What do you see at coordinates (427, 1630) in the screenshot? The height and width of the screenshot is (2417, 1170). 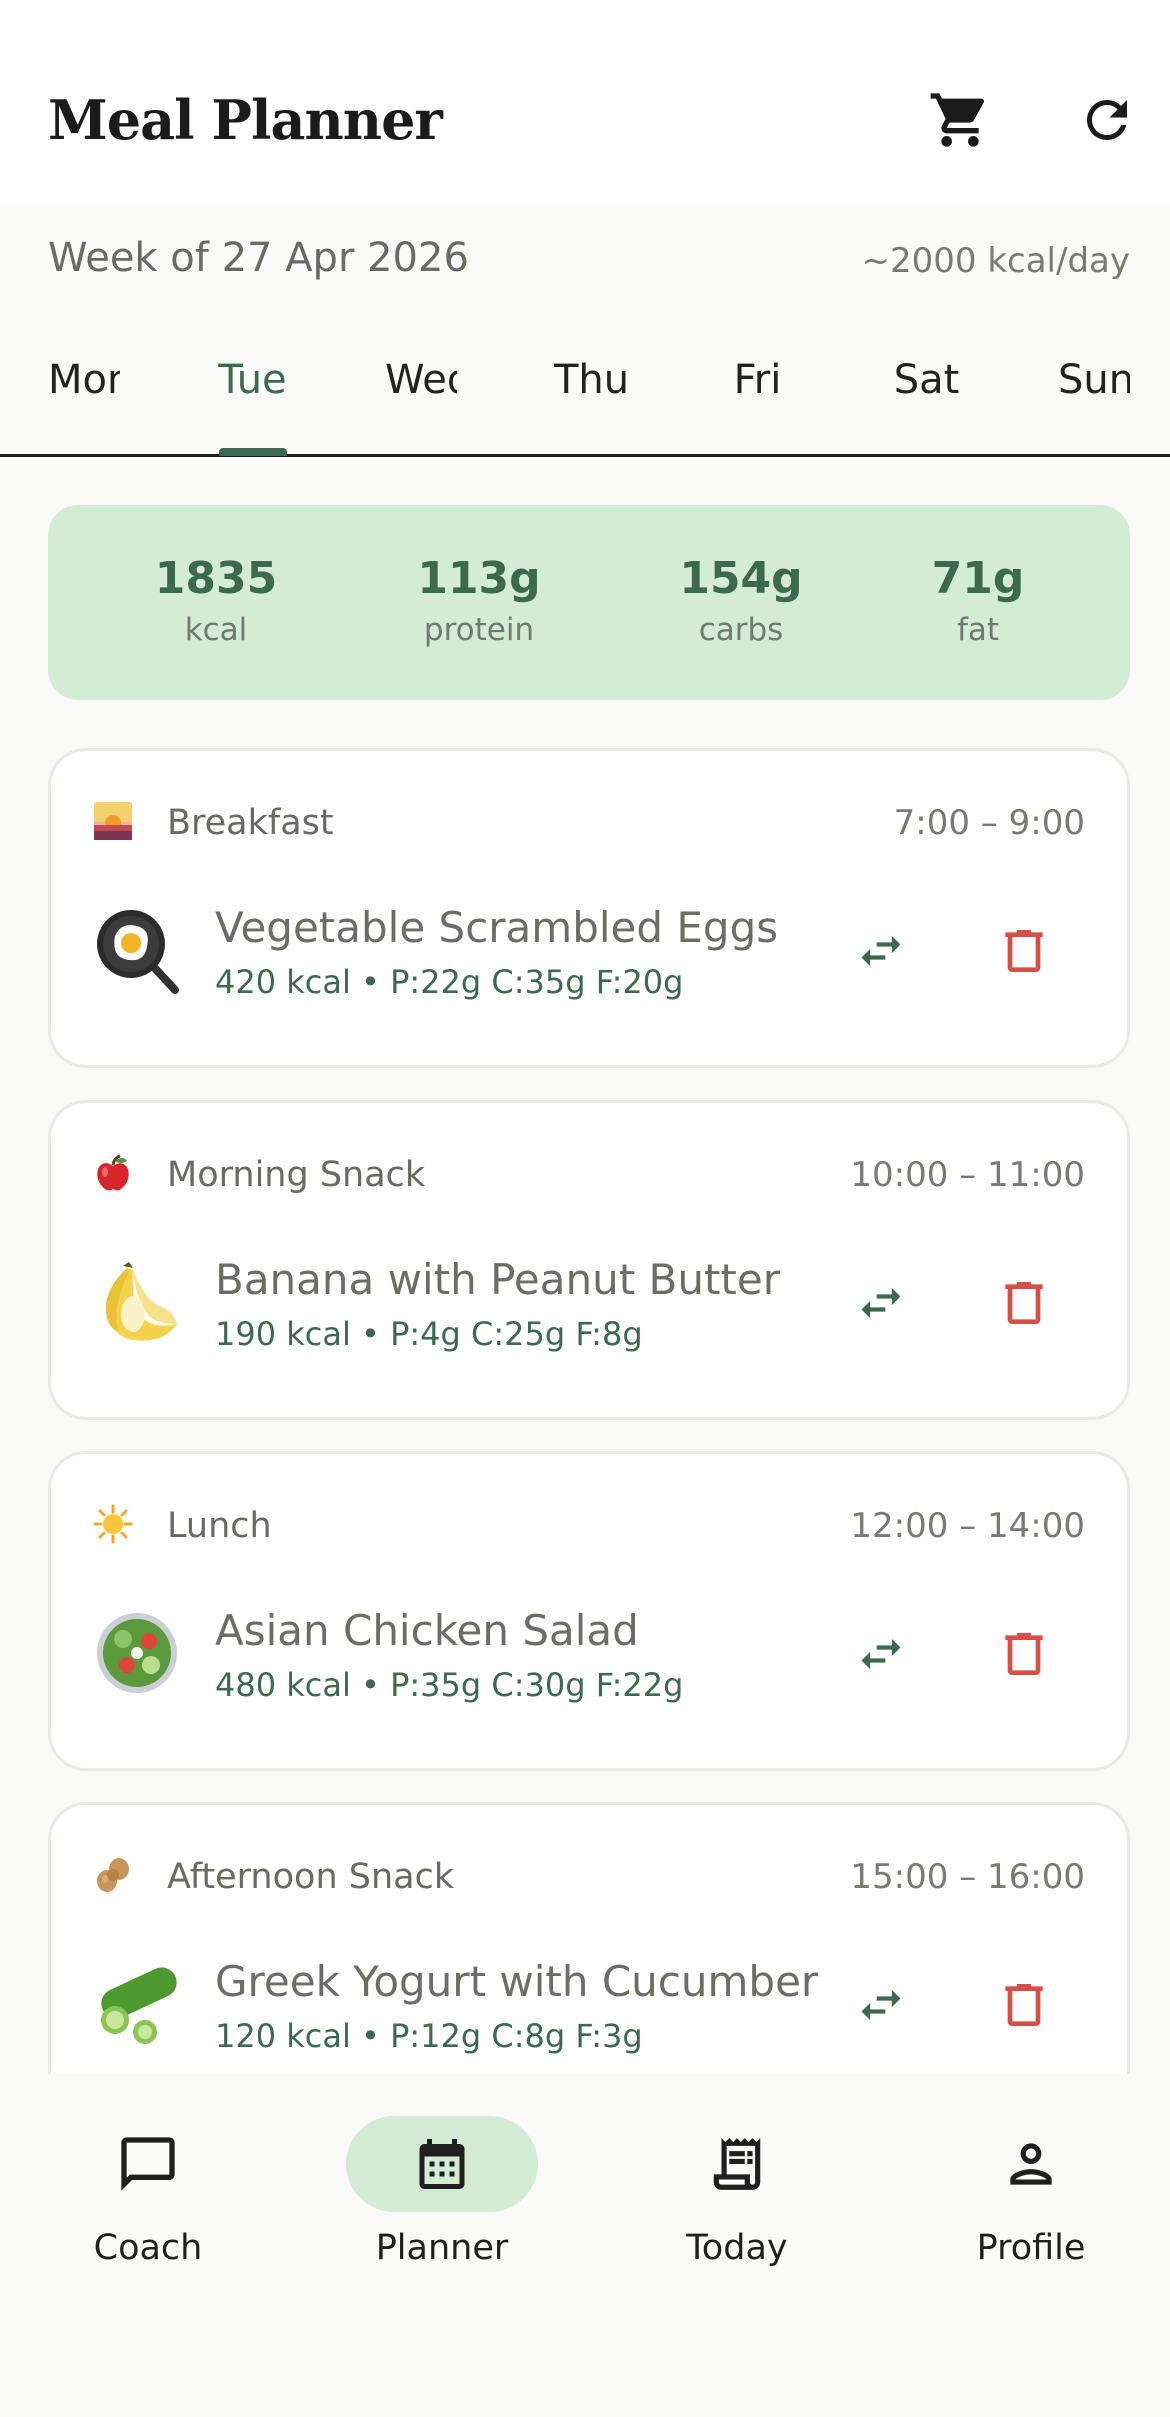 I see `food-name: Asian Chicken Salad` at bounding box center [427, 1630].